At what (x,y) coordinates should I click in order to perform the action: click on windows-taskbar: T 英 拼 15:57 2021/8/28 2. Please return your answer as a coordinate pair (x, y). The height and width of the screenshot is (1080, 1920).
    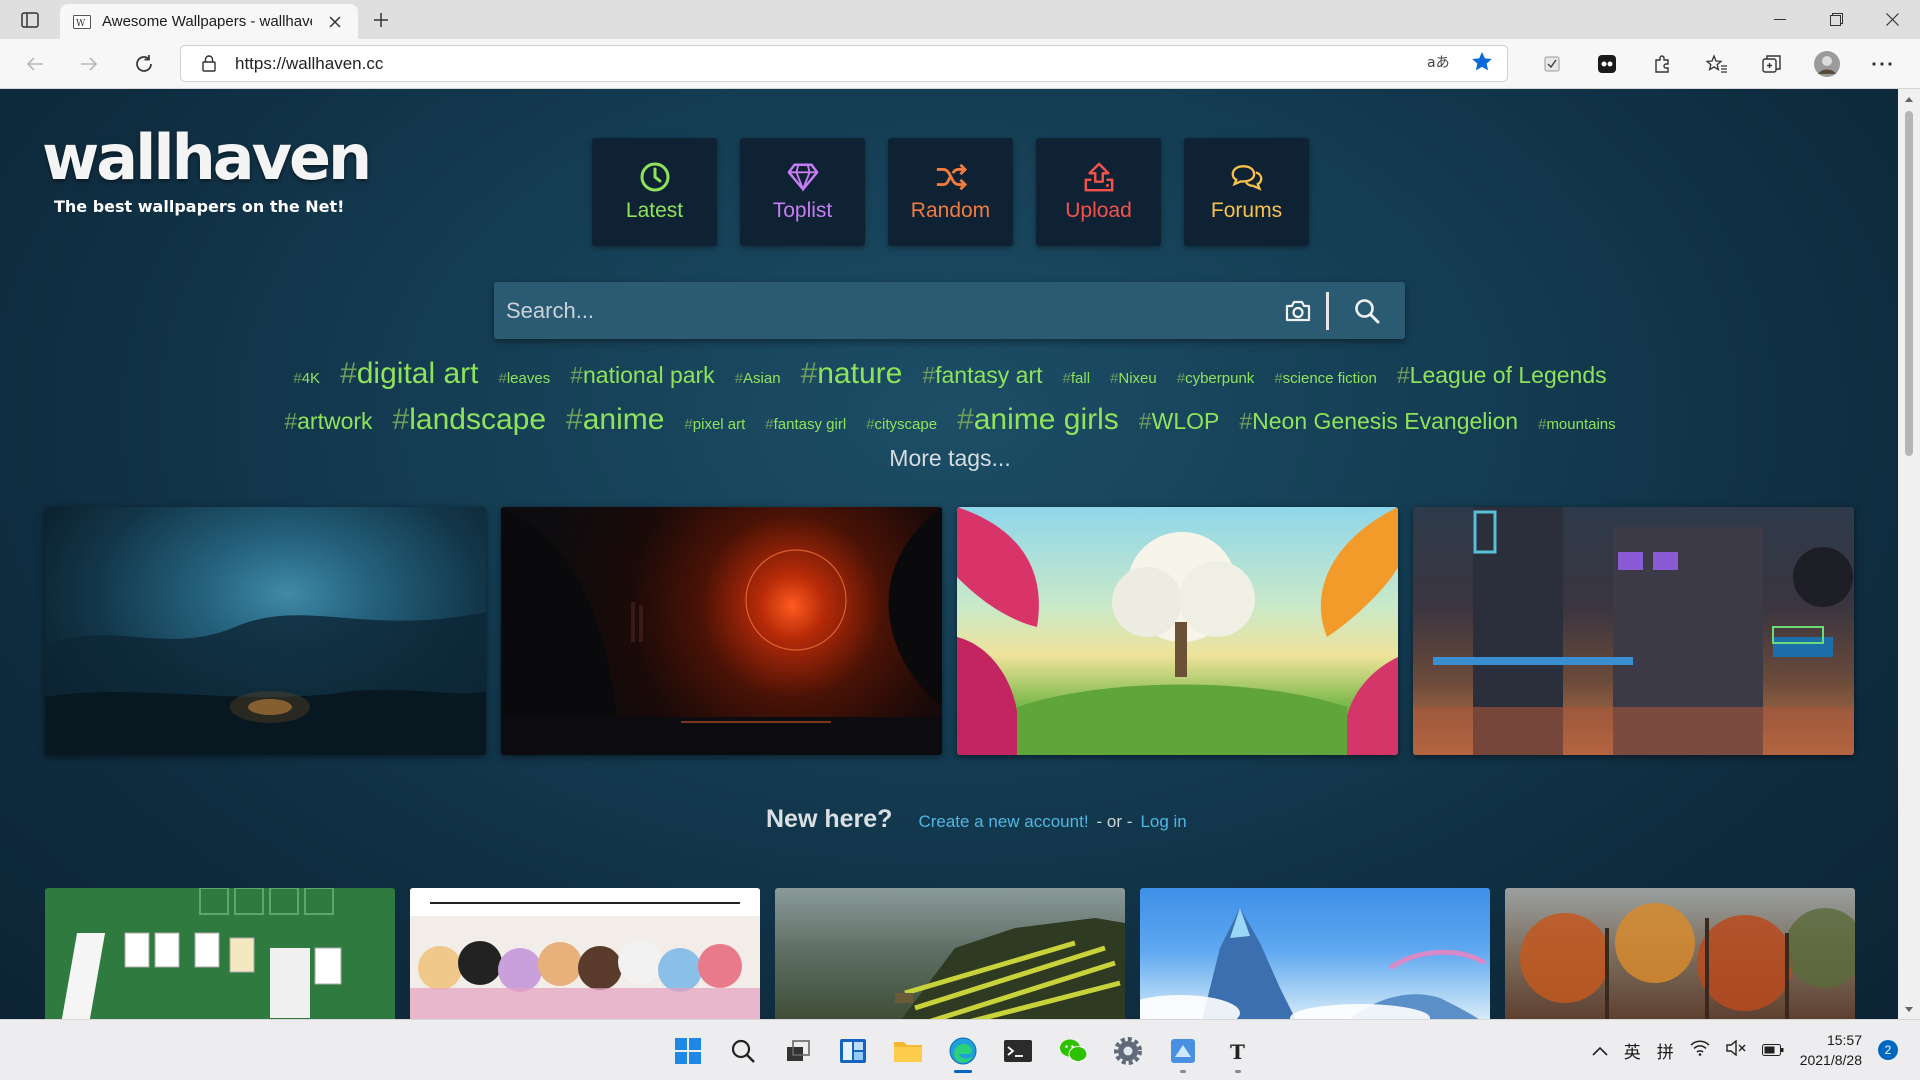
    Looking at the image, I should click on (960, 1049).